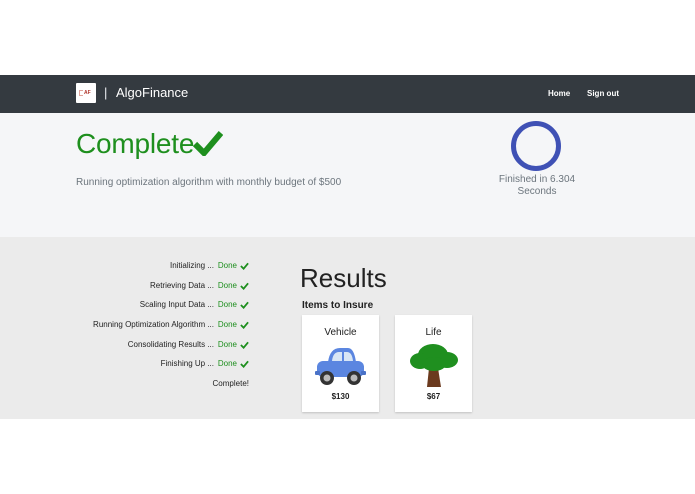 The image size is (695, 494). Describe the element at coordinates (155, 369) in the screenshot. I see `step-row: Finishing Up ... Done` at that location.